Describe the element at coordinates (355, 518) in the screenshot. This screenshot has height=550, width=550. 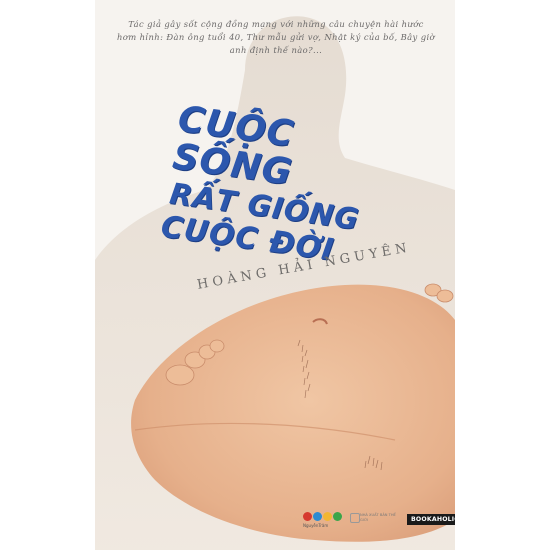
I see `publisher-mark-icon` at that location.